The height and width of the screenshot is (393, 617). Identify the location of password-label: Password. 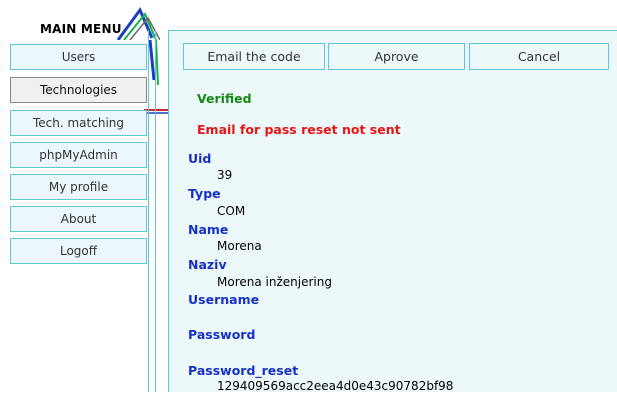
(222, 334).